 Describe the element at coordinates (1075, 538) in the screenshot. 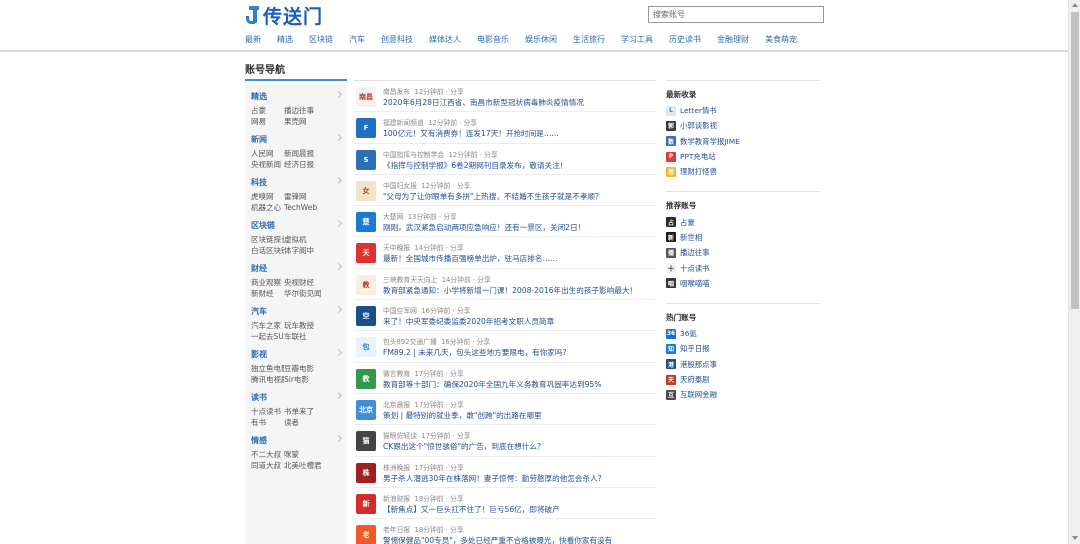

I see `scroll-down-arrow-icon` at that location.